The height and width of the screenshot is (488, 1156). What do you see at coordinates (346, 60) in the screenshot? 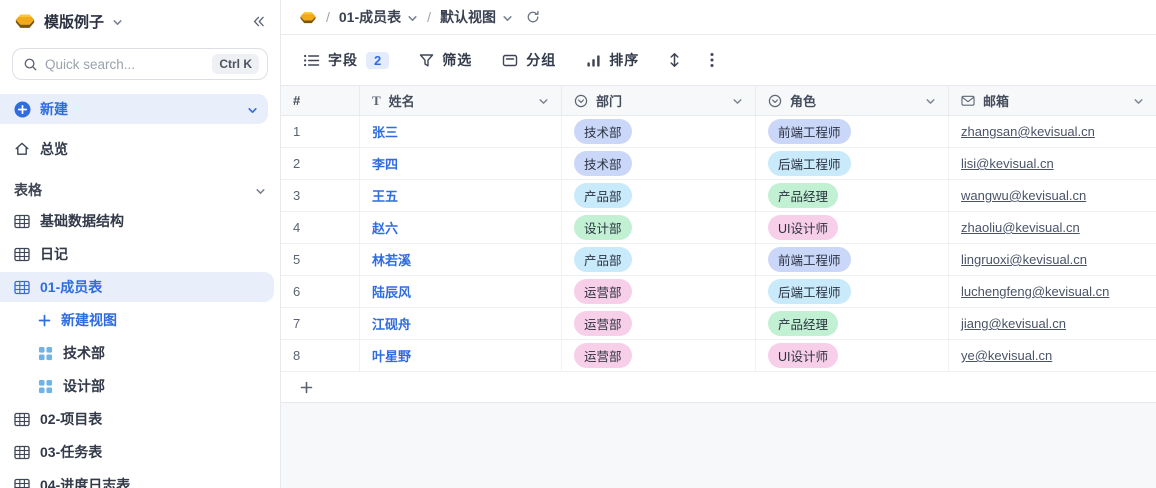
I see `fields-button: 字段 2` at bounding box center [346, 60].